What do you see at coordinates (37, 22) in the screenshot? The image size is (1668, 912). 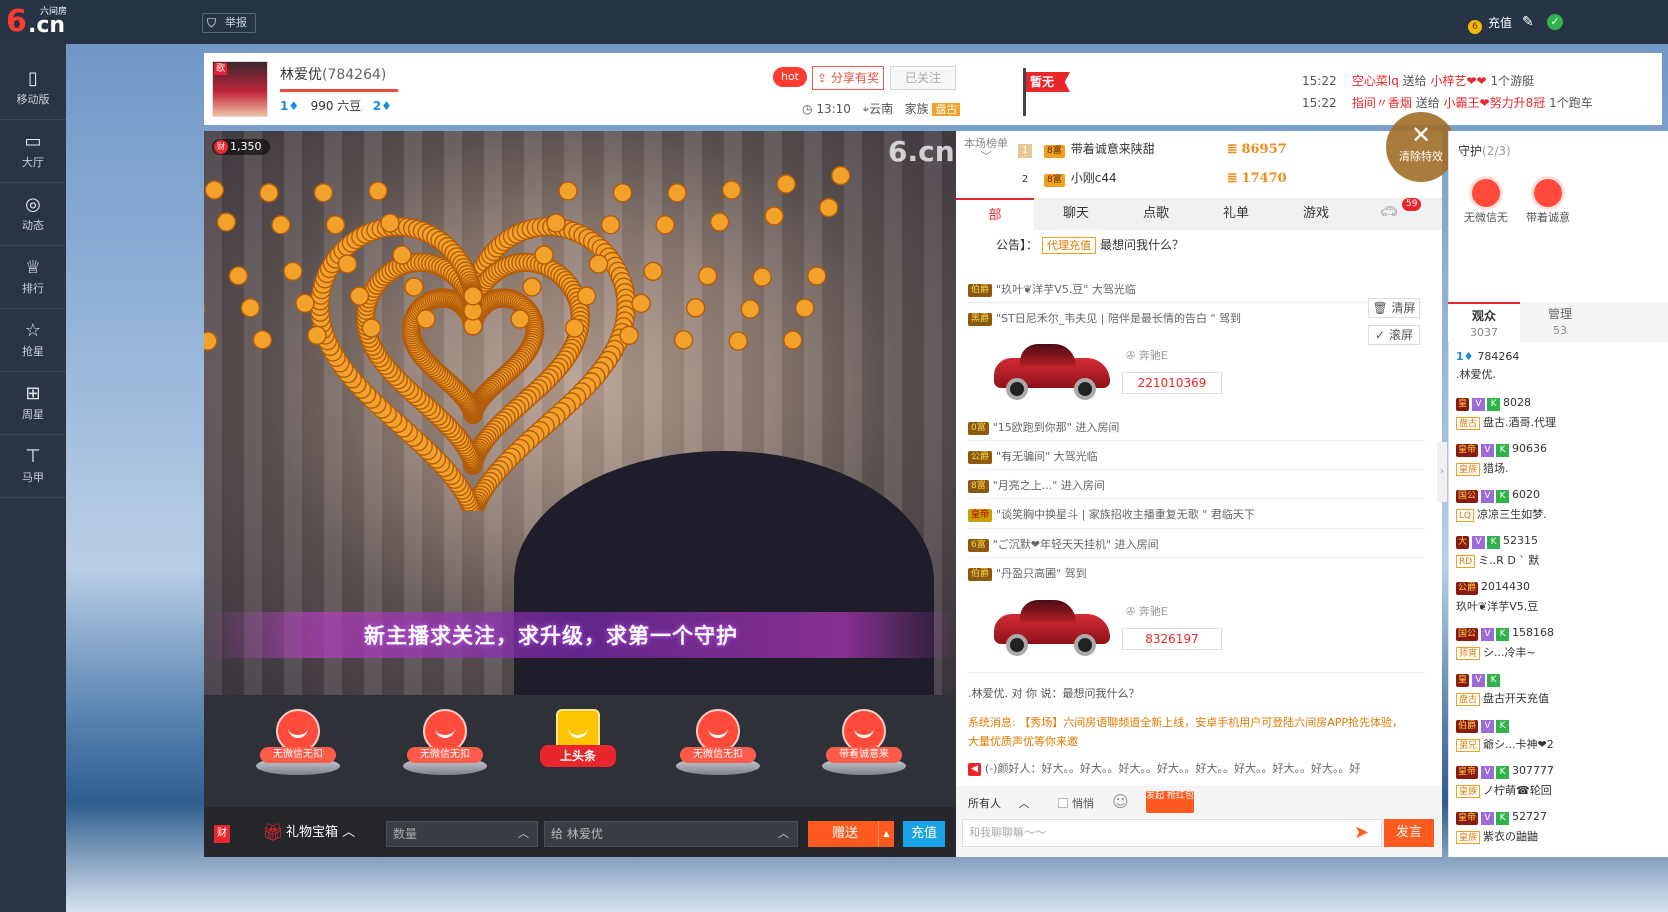 I see `site-logo: 6 .cn 六间房` at bounding box center [37, 22].